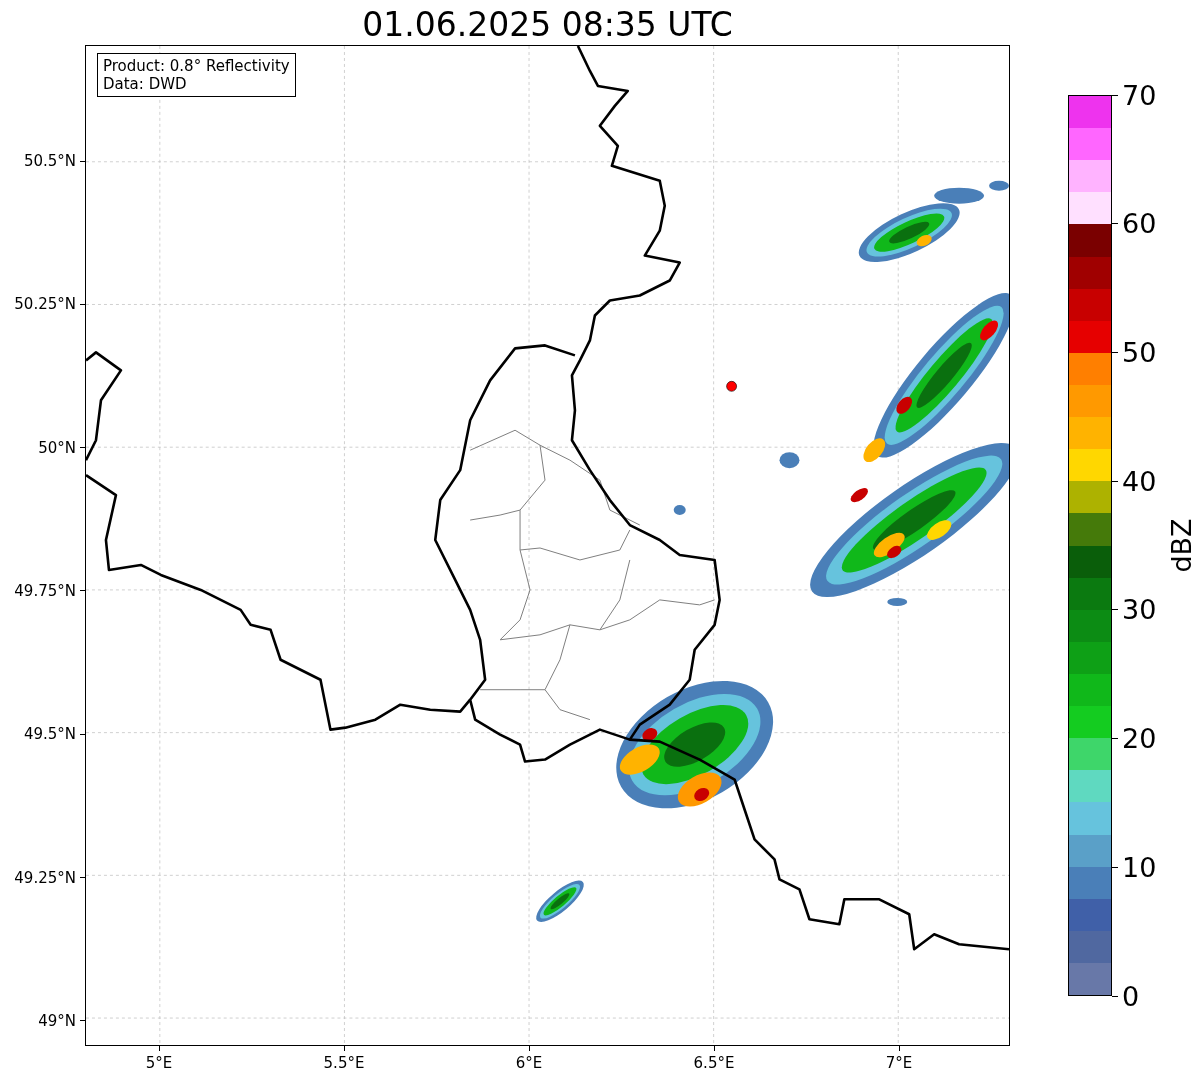 This screenshot has width=1202, height=1081. I want to click on latitude-tick-label: 50.25°N, so click(45, 304).